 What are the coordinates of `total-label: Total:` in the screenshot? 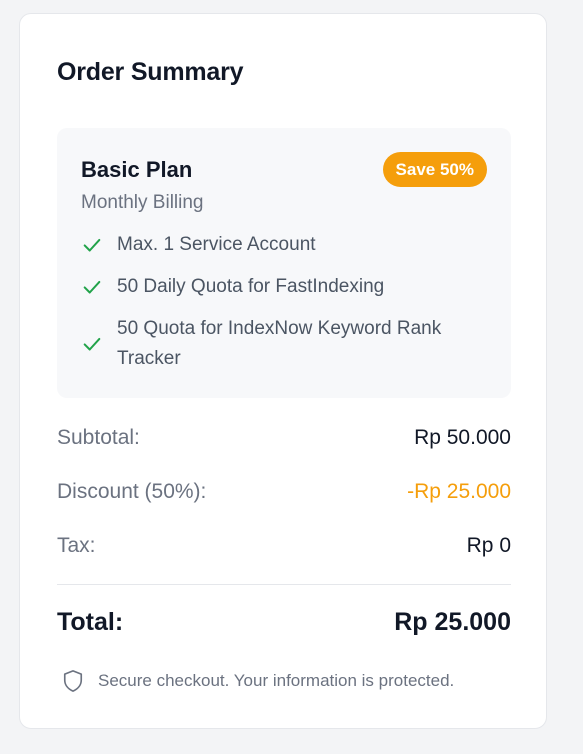 It's located at (90, 622).